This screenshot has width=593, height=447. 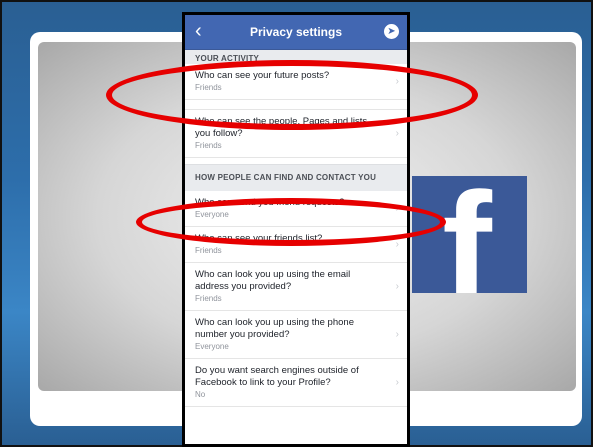 I want to click on facebook-logo-letter: f, so click(x=467, y=234).